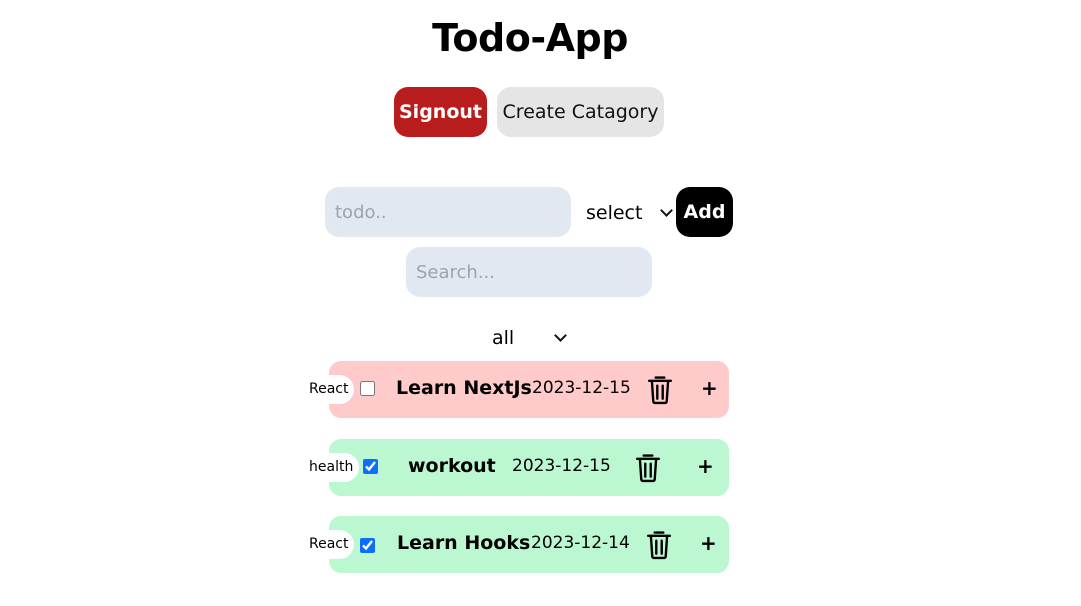 This screenshot has width=1081, height=606. What do you see at coordinates (452, 466) in the screenshot?
I see `todo-text: workout` at bounding box center [452, 466].